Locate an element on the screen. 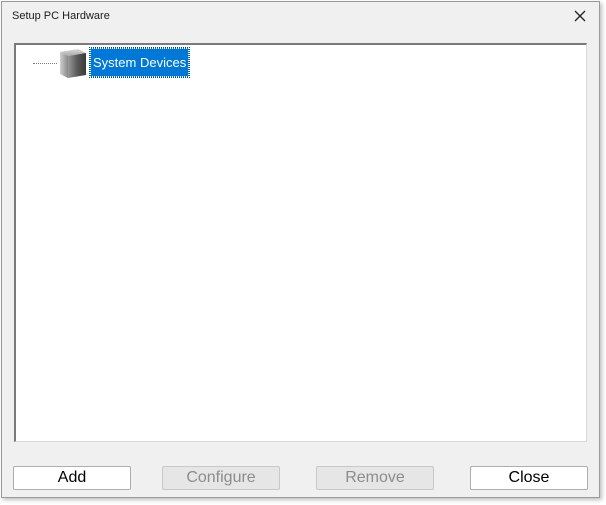 The height and width of the screenshot is (505, 606). close-button: Close is located at coordinates (529, 478).